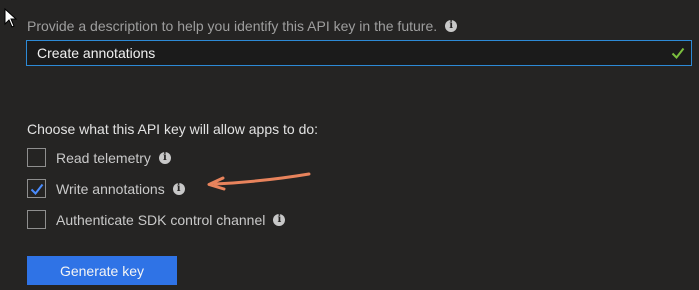 This screenshot has width=699, height=290. I want to click on generate-key-button: Generate key, so click(102, 270).